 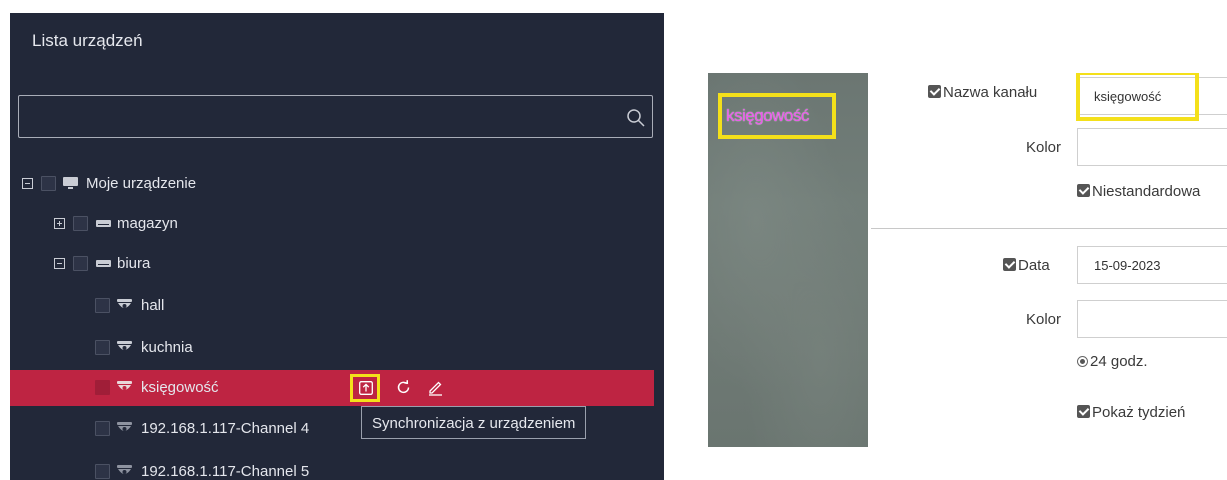 I want to click on time-format-radio: 24 godz., so click(x=1112, y=361).